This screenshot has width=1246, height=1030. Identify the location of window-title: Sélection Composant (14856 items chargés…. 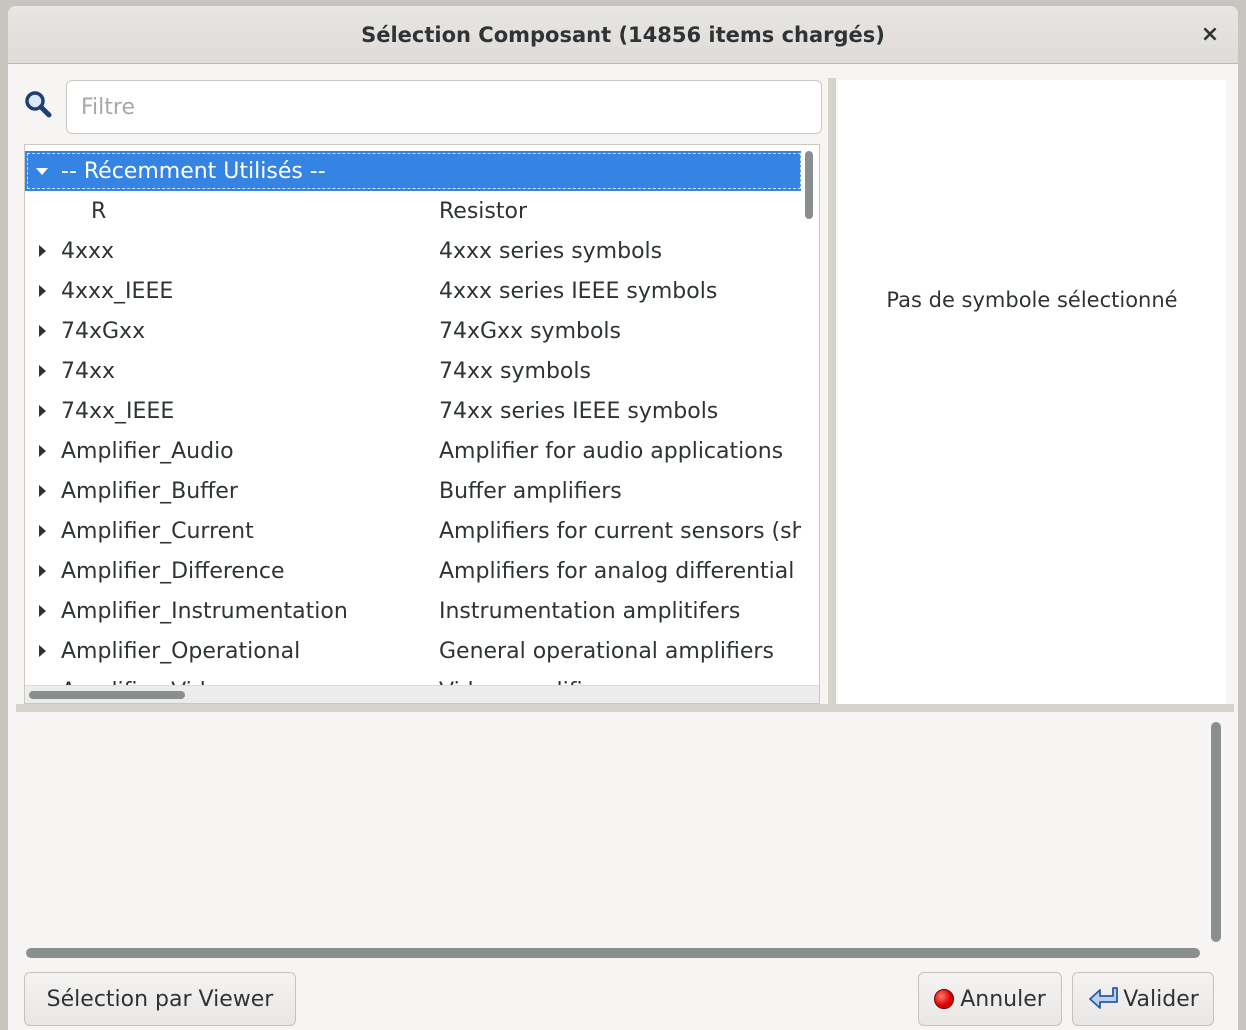
(623, 34).